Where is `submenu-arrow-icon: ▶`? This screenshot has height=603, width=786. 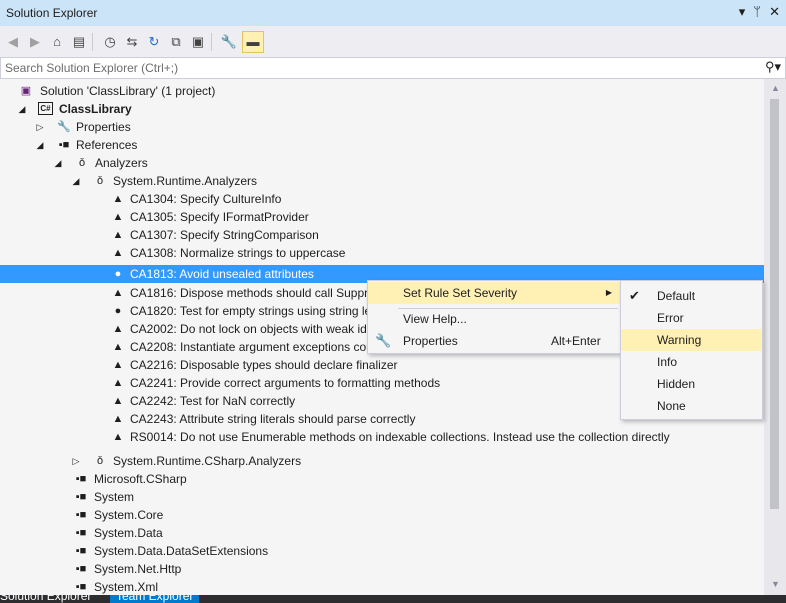
submenu-arrow-icon: ▶ is located at coordinates (608, 292).